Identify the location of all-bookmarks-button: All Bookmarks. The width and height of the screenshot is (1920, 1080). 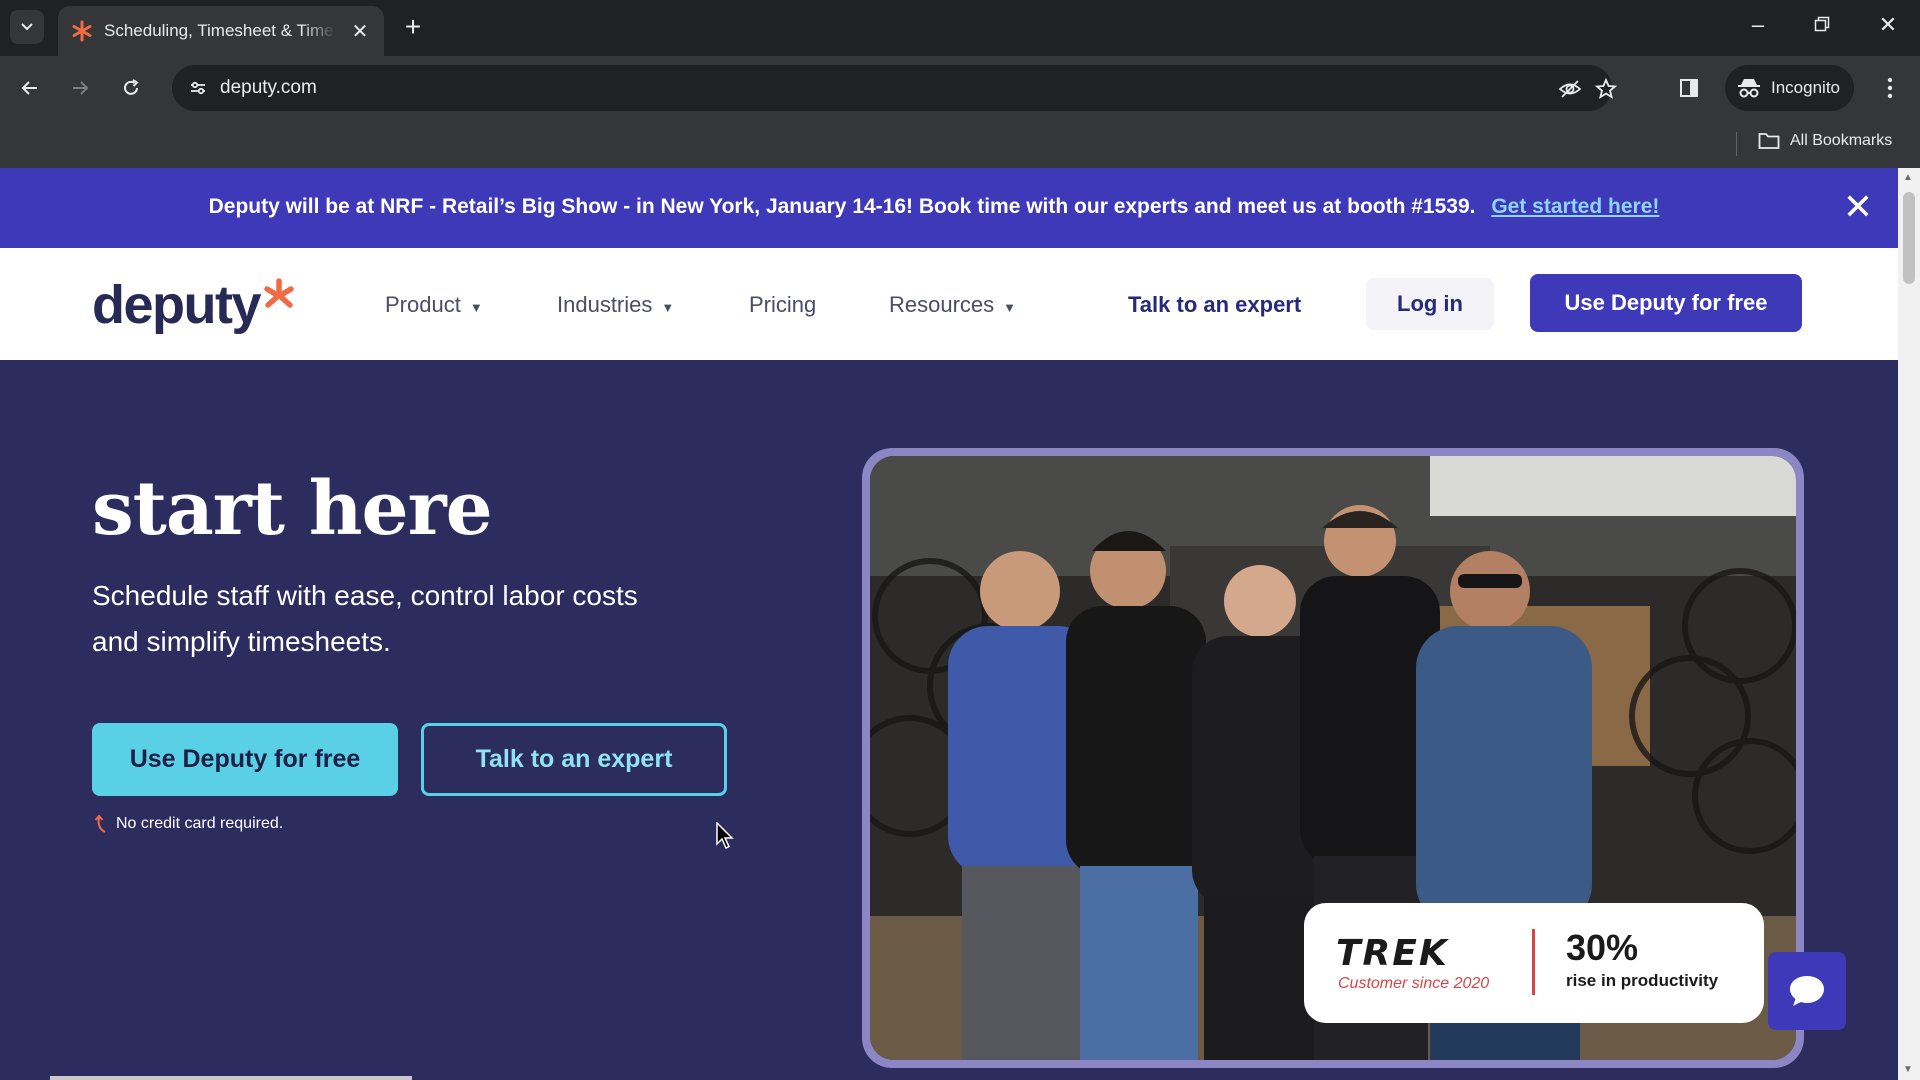
(1825, 141).